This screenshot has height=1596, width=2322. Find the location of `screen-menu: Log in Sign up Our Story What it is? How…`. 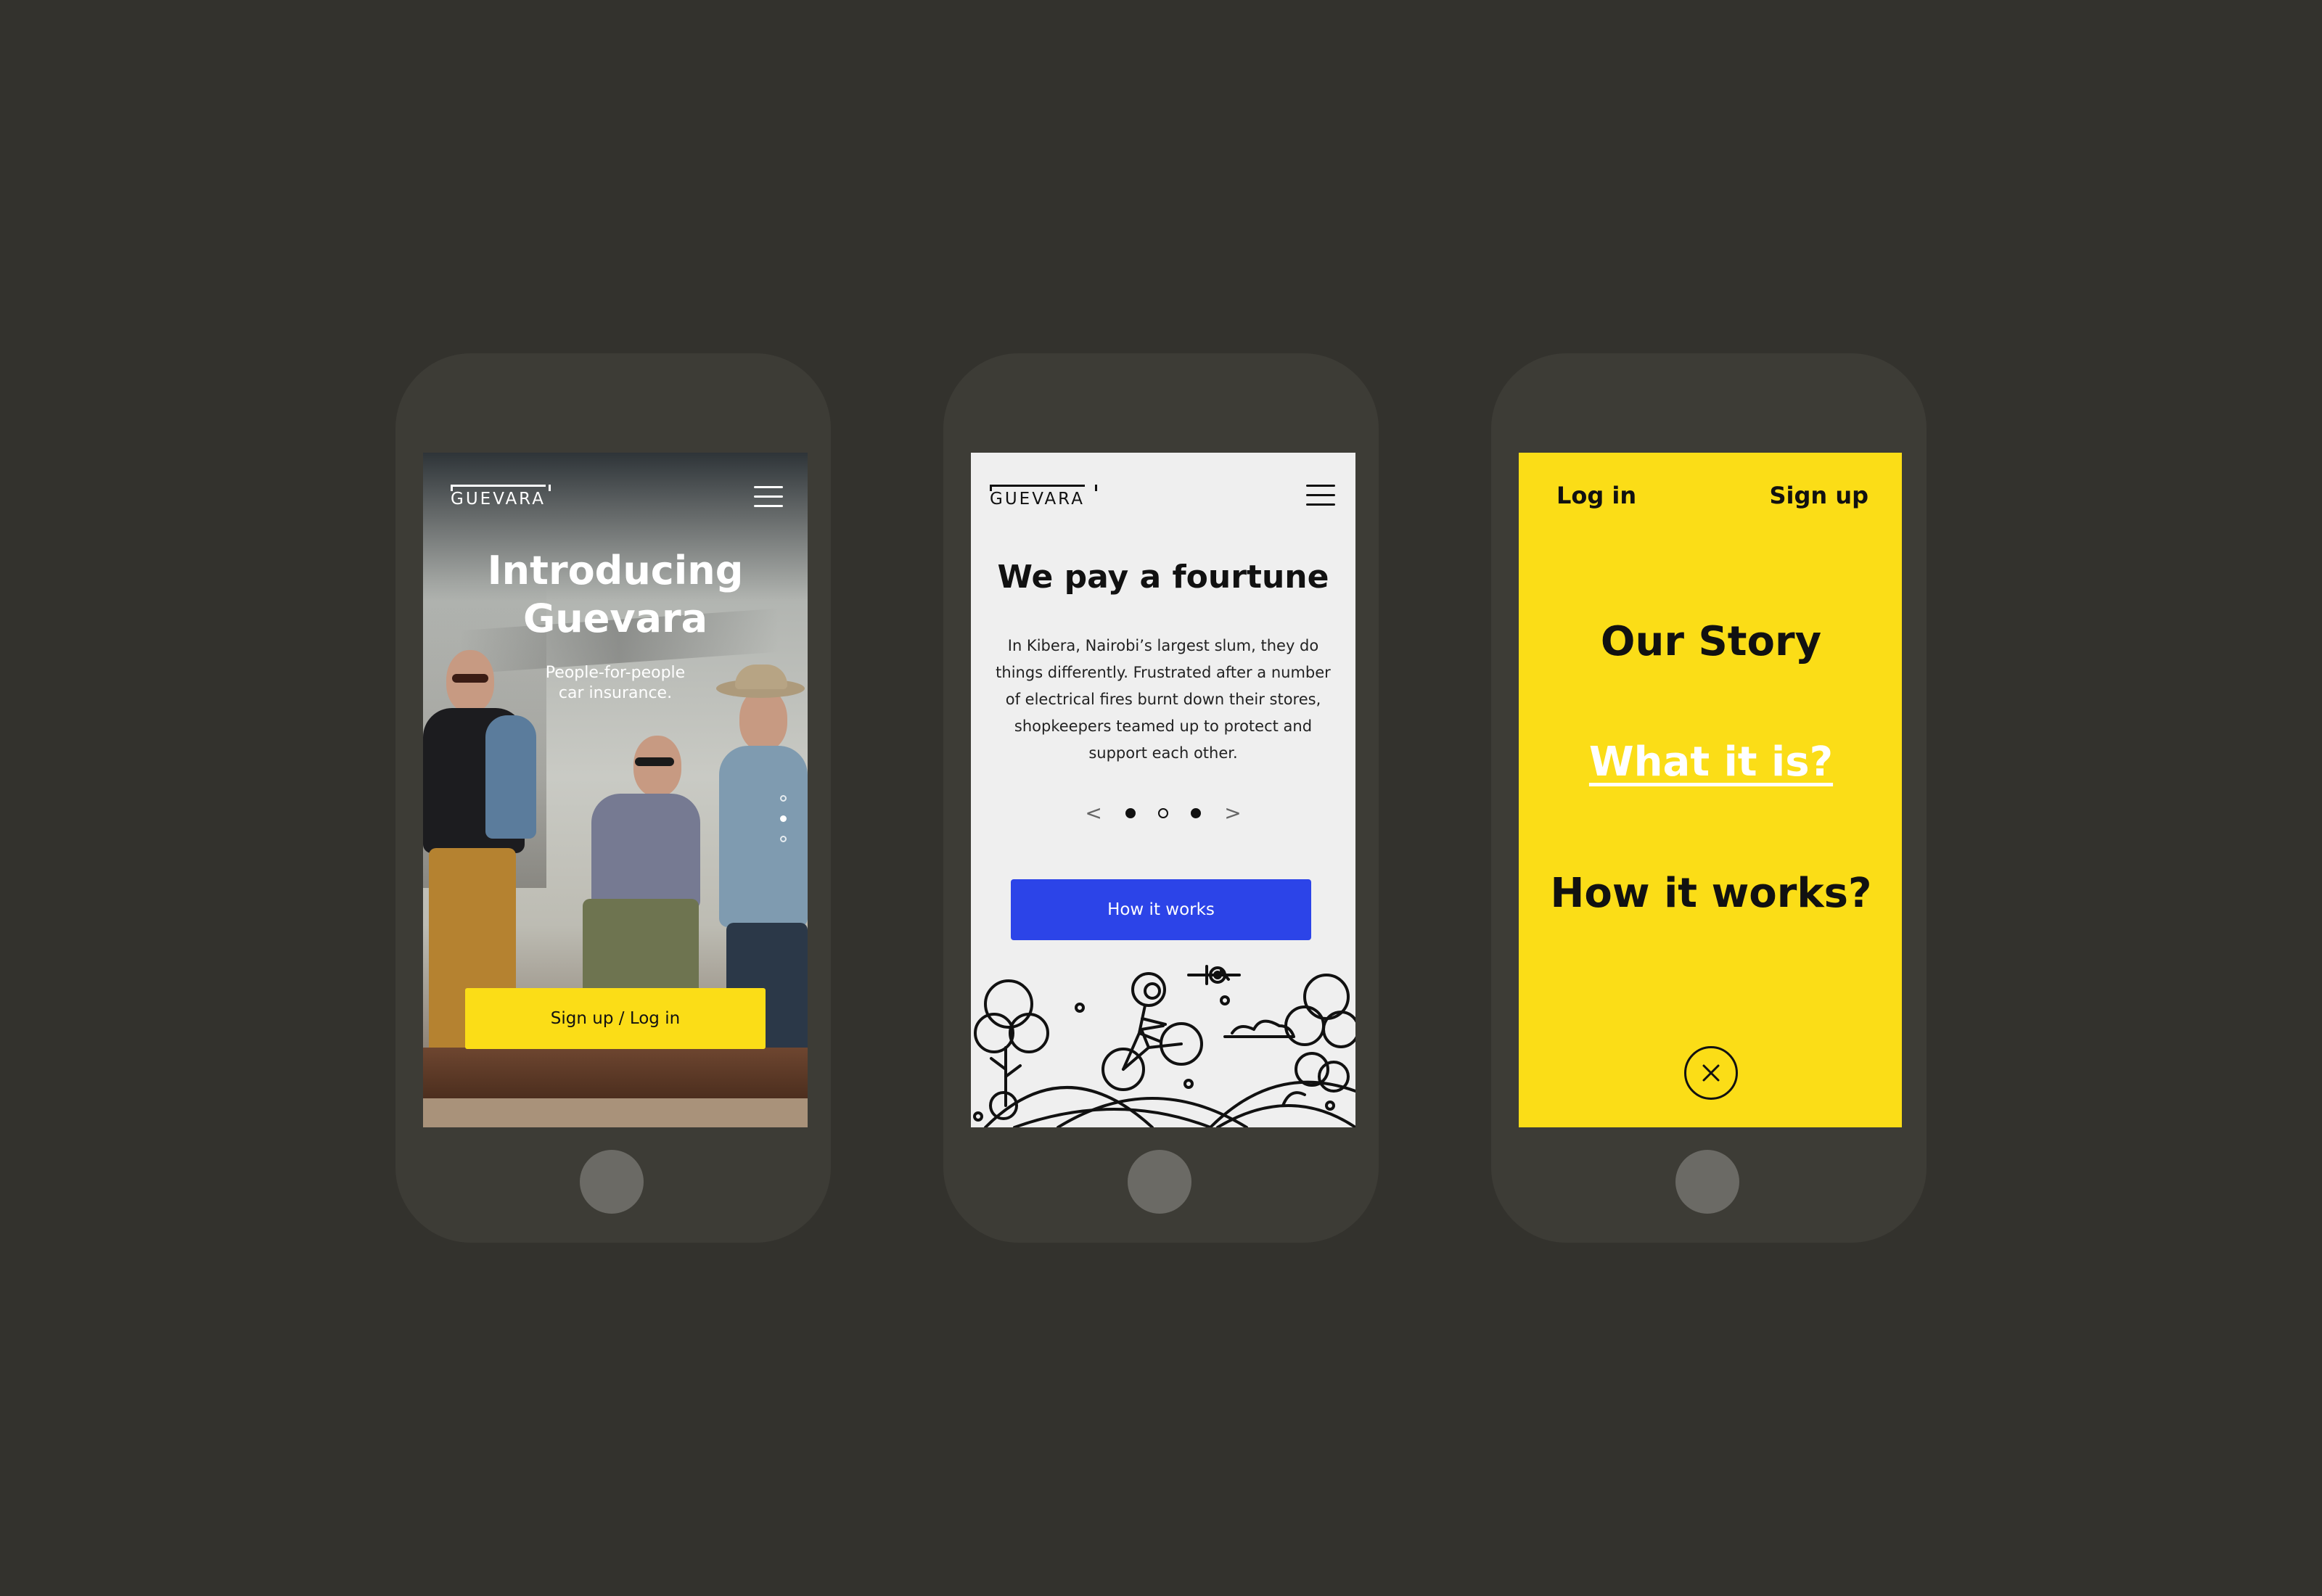

screen-menu: Log in Sign up Our Story What it is? How… is located at coordinates (1710, 790).